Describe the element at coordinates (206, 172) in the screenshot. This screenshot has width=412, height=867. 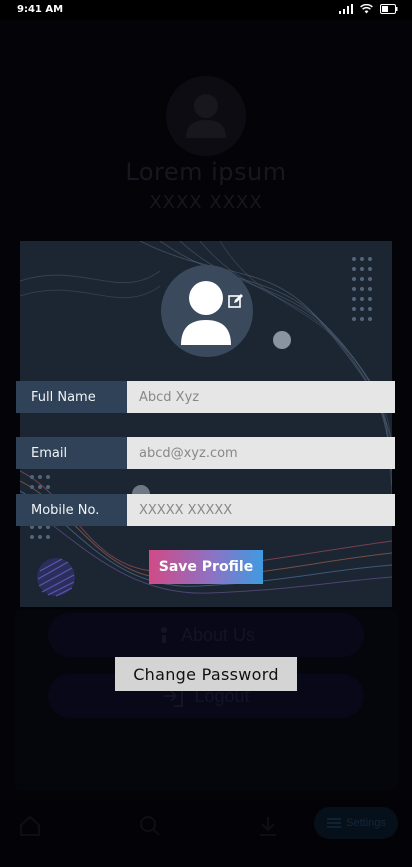
I see `profile-name: Lorem ipsum` at that location.